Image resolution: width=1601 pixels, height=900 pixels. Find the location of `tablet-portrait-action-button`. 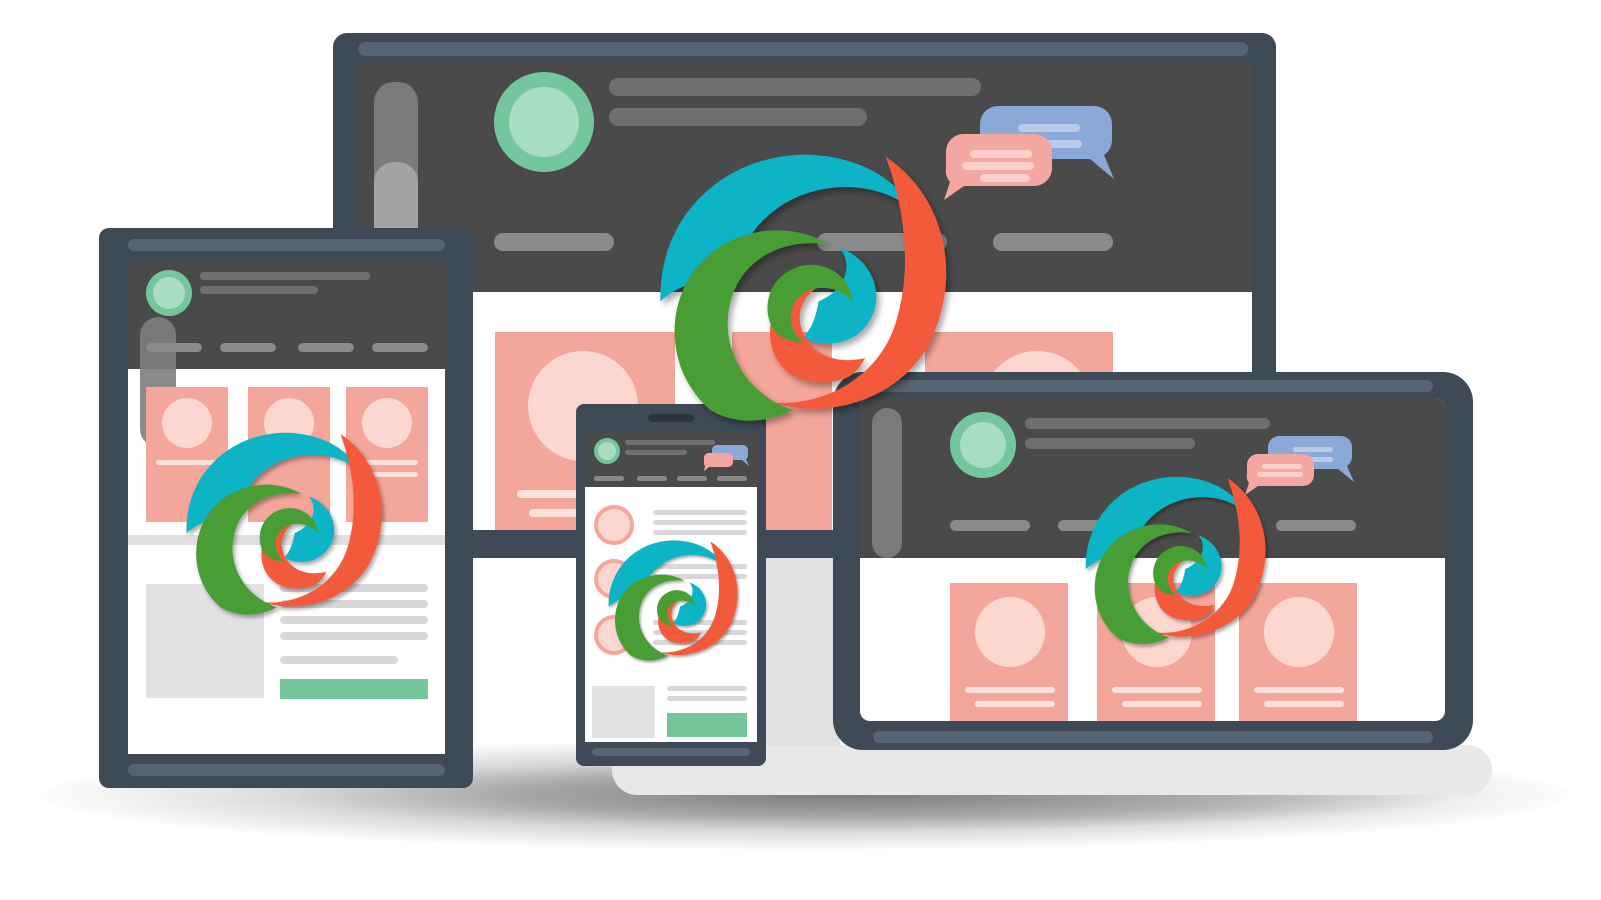

tablet-portrait-action-button is located at coordinates (354, 689).